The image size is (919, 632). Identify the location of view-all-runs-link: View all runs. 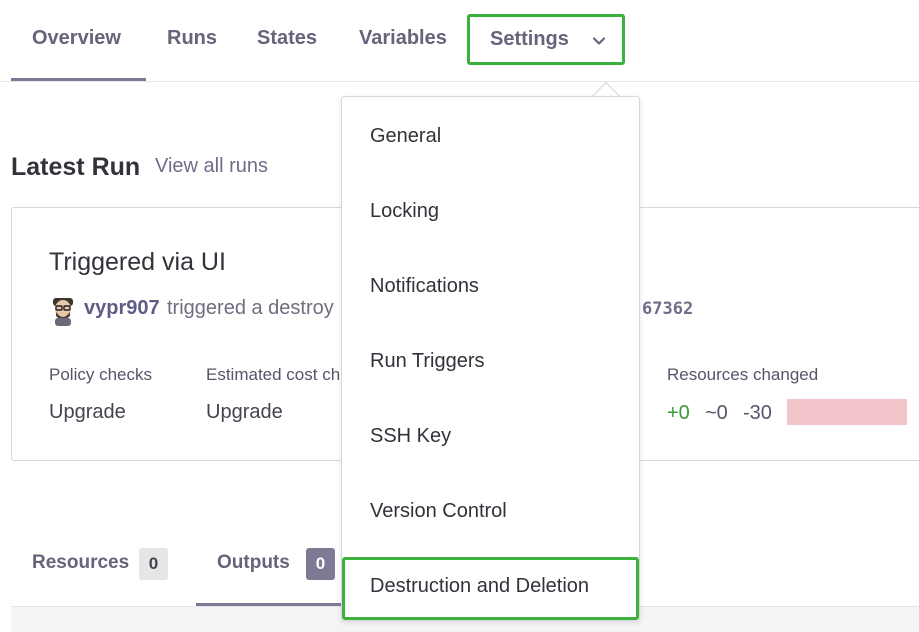
(211, 166).